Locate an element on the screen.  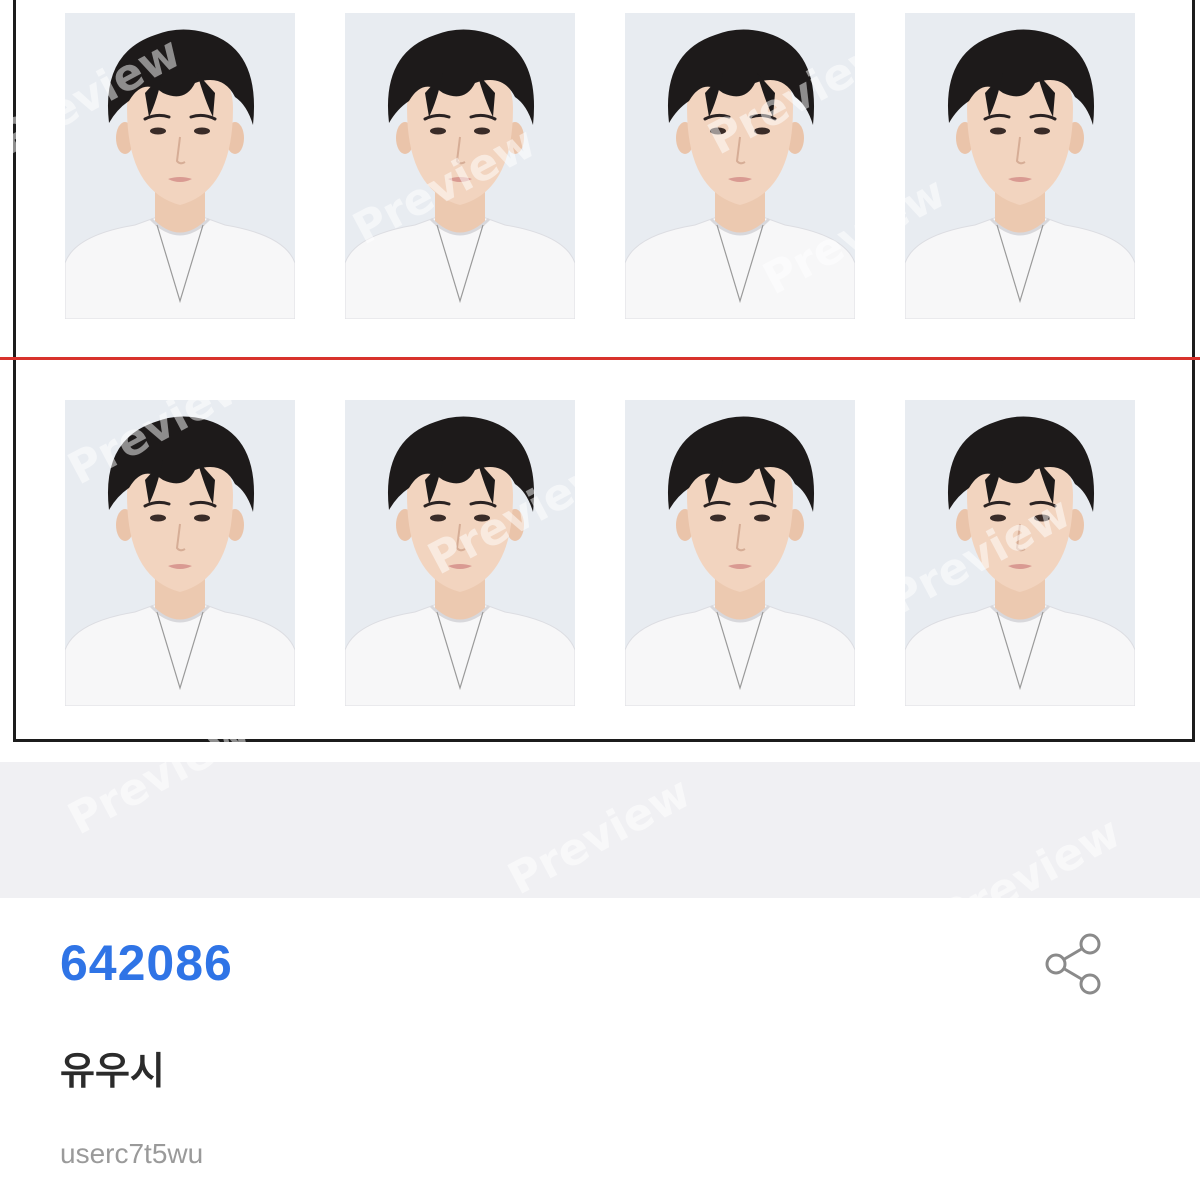
share-button is located at coordinates (1075, 964).